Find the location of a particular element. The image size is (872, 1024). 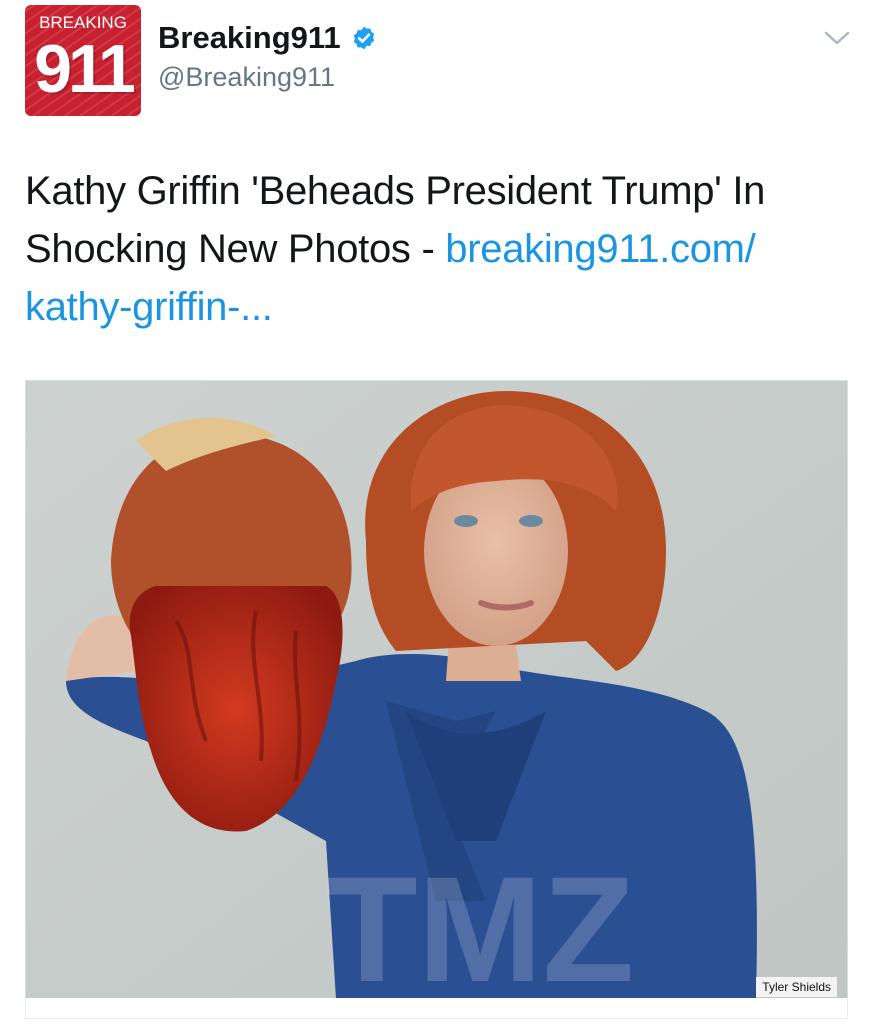

handle: @Breaking911 is located at coordinates (246, 77).